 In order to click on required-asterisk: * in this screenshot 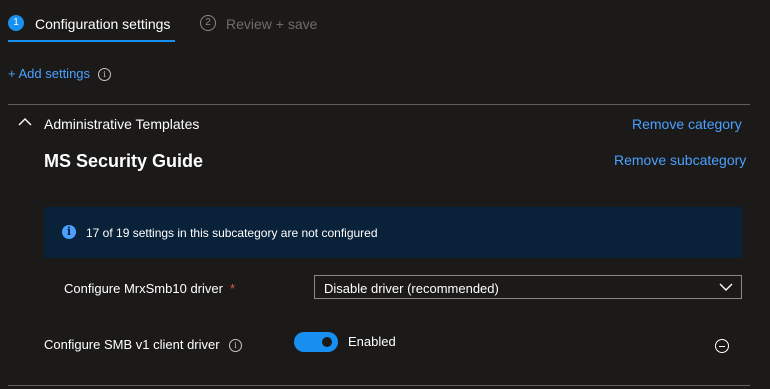, I will do `click(233, 288)`.